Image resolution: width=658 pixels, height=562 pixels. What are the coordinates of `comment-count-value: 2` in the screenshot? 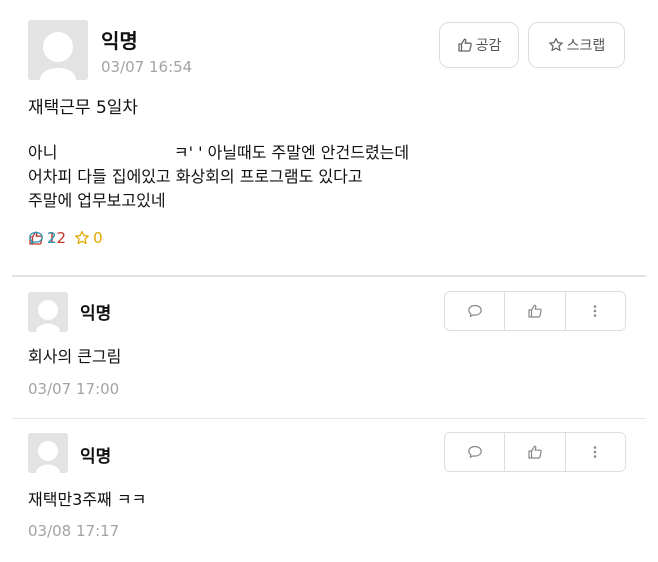 It's located at (52, 238).